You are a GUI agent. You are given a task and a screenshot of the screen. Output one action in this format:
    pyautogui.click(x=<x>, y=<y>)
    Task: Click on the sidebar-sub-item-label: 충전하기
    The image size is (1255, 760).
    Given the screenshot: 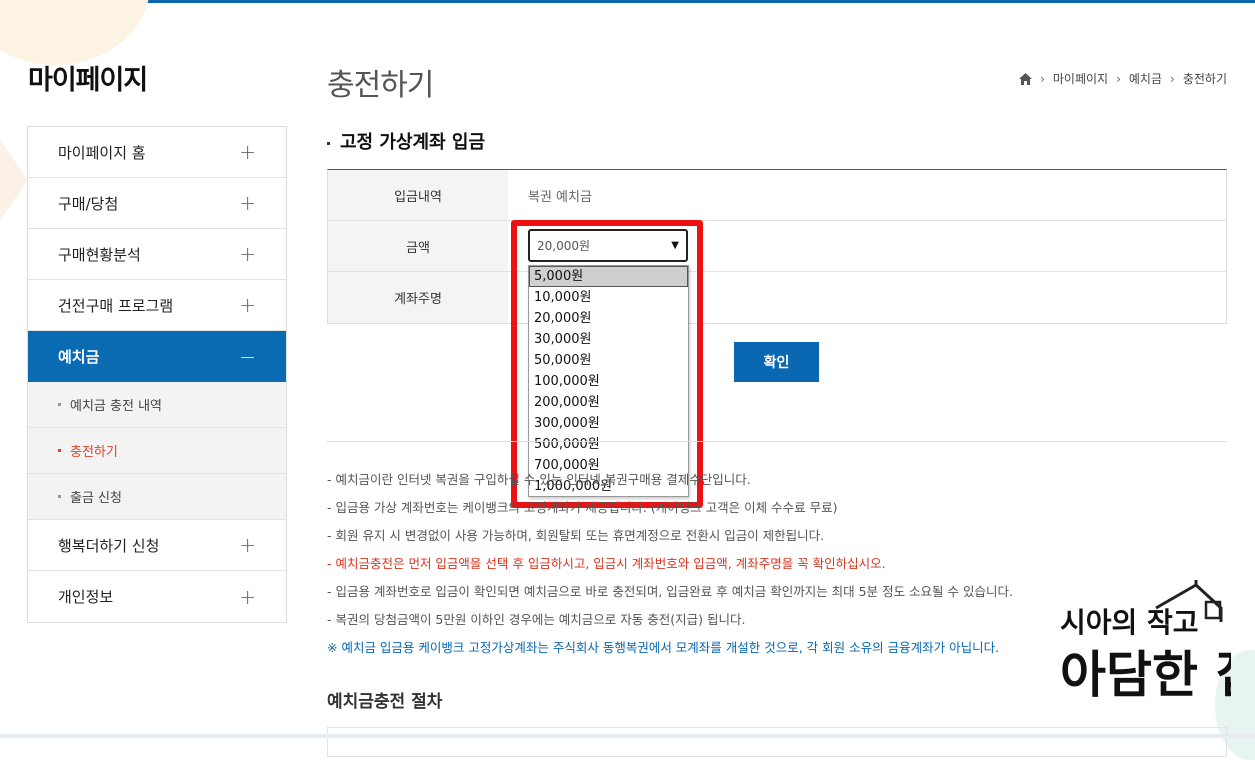 What is the action you would take?
    pyautogui.click(x=94, y=452)
    